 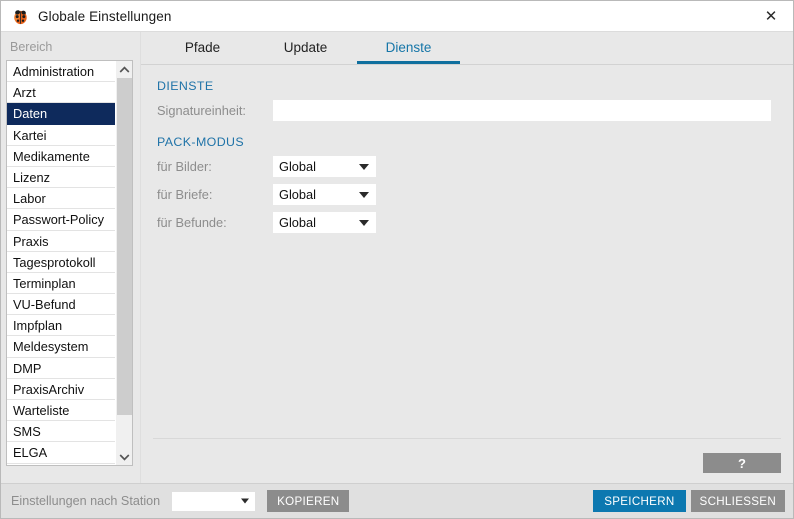 What do you see at coordinates (184, 166) in the screenshot?
I see `pack-modus-bilder-label: für Bilder:` at bounding box center [184, 166].